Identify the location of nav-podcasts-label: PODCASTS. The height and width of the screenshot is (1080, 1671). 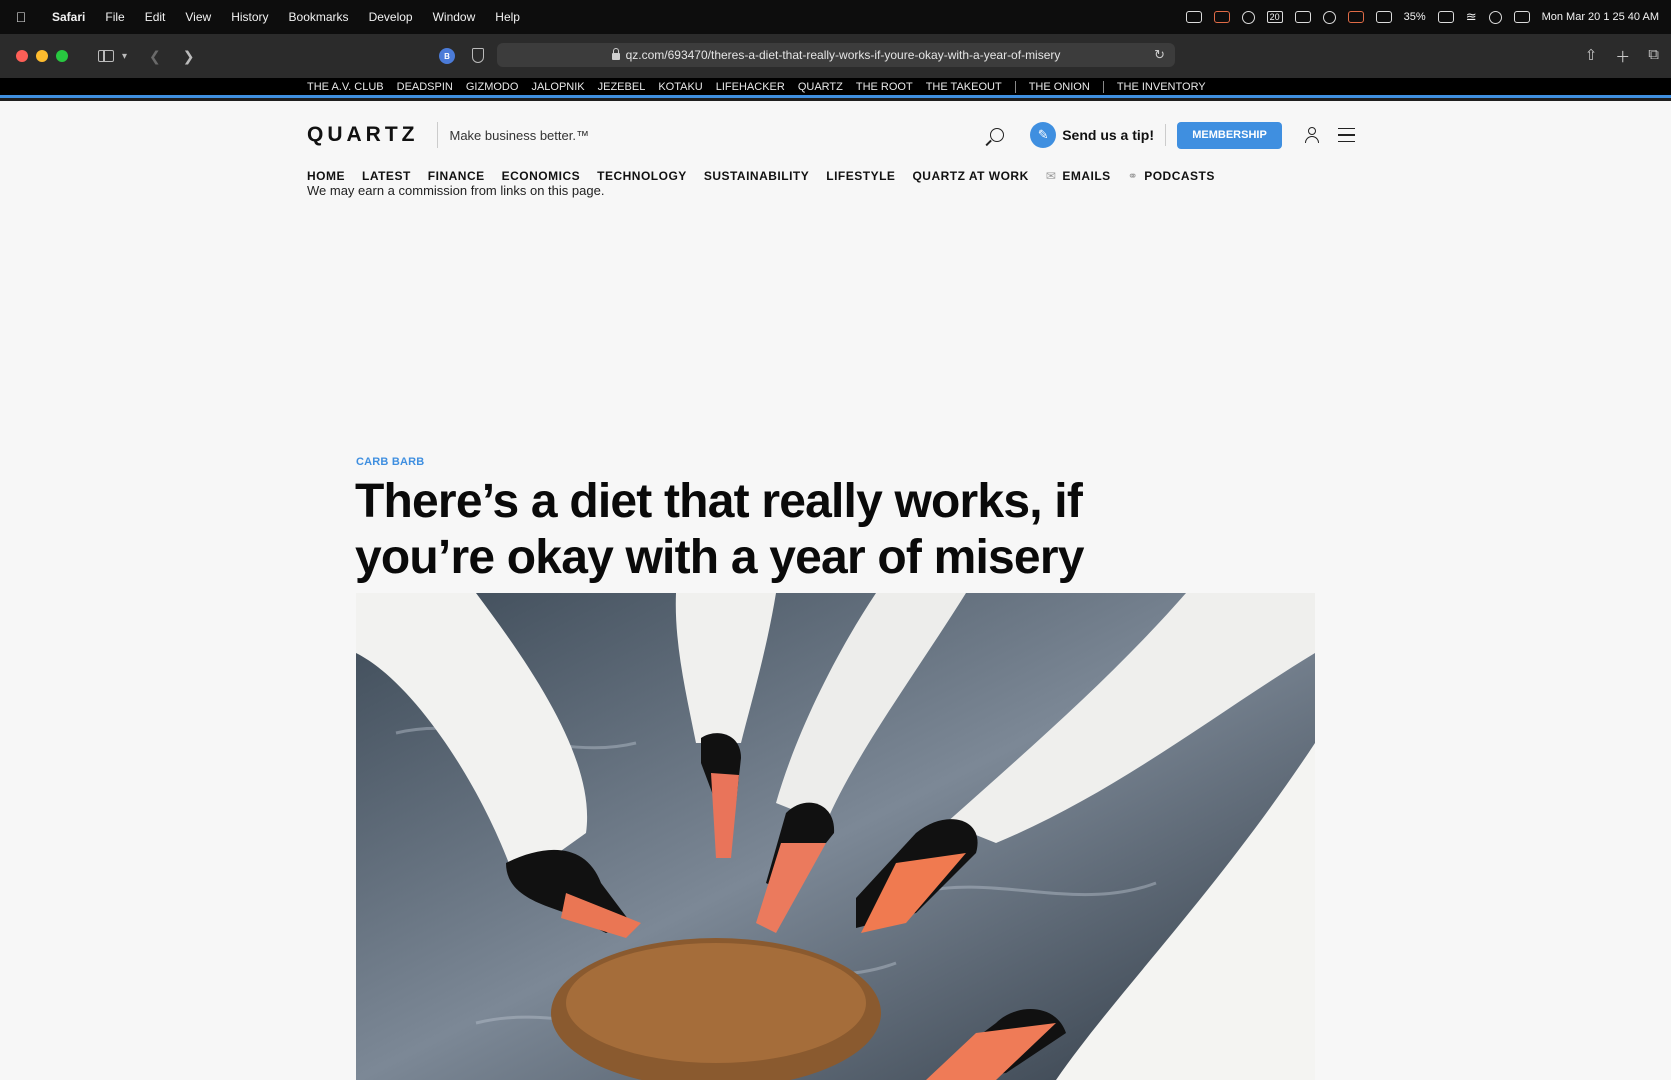
(1179, 176).